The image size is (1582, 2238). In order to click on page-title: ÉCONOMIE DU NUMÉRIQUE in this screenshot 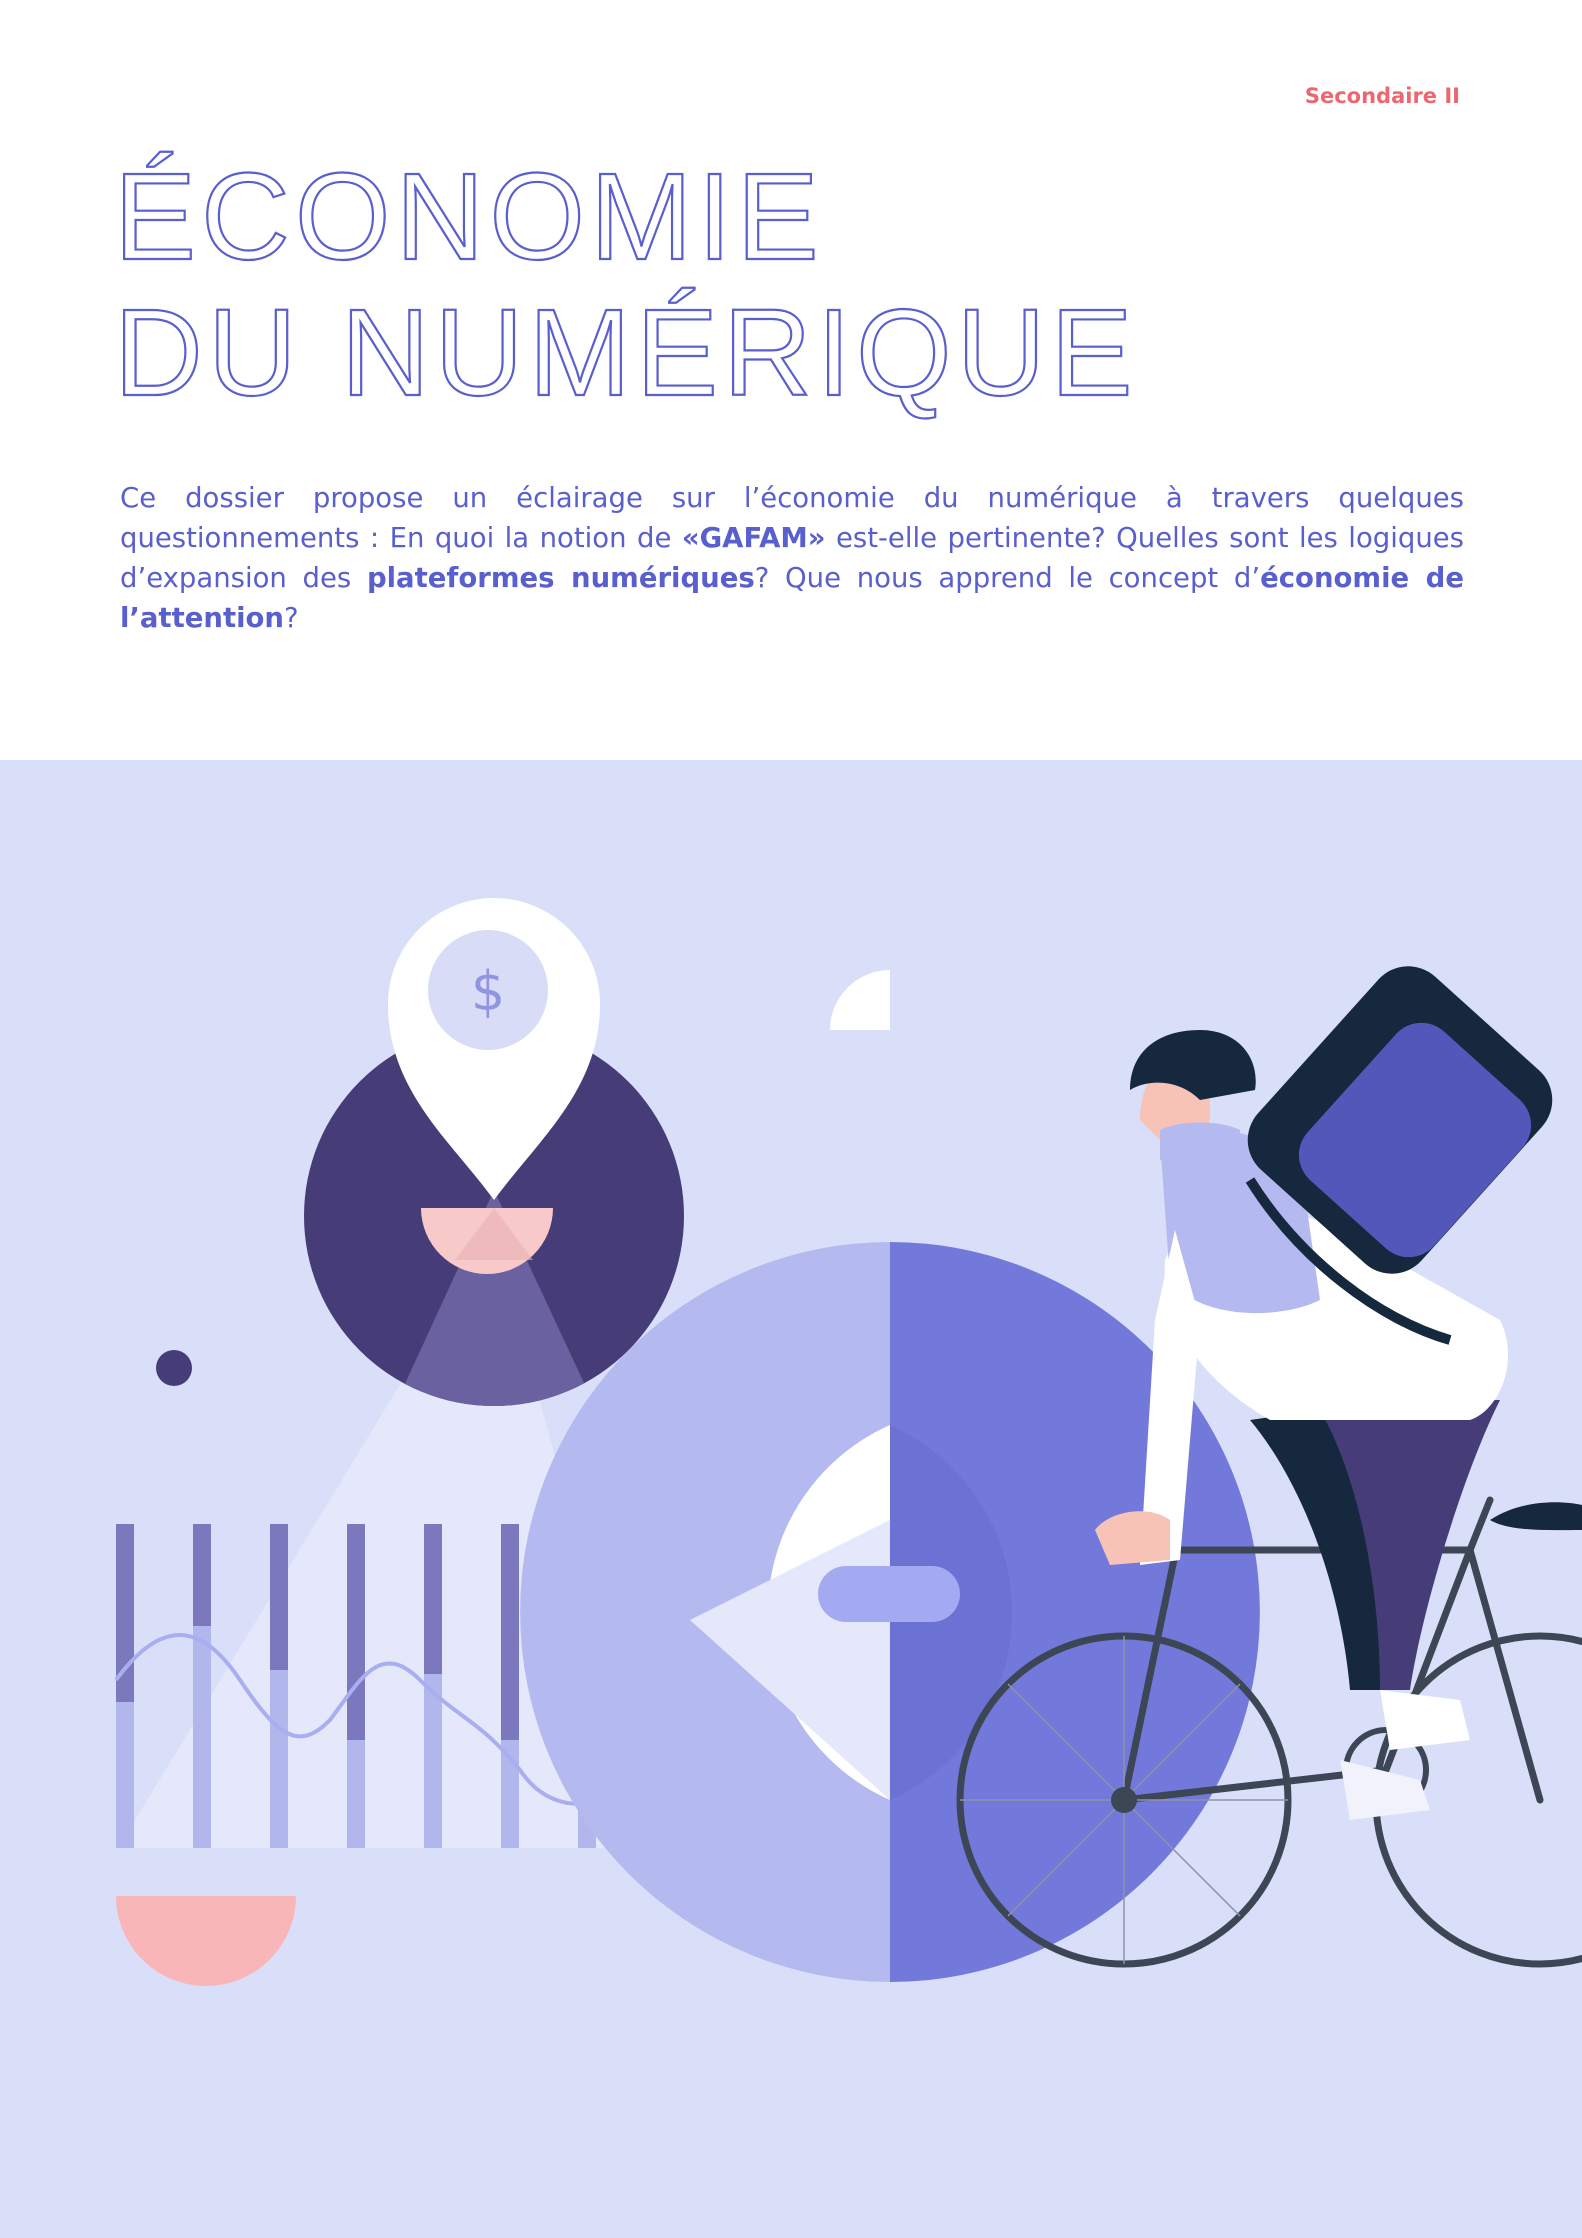, I will do `click(625, 285)`.